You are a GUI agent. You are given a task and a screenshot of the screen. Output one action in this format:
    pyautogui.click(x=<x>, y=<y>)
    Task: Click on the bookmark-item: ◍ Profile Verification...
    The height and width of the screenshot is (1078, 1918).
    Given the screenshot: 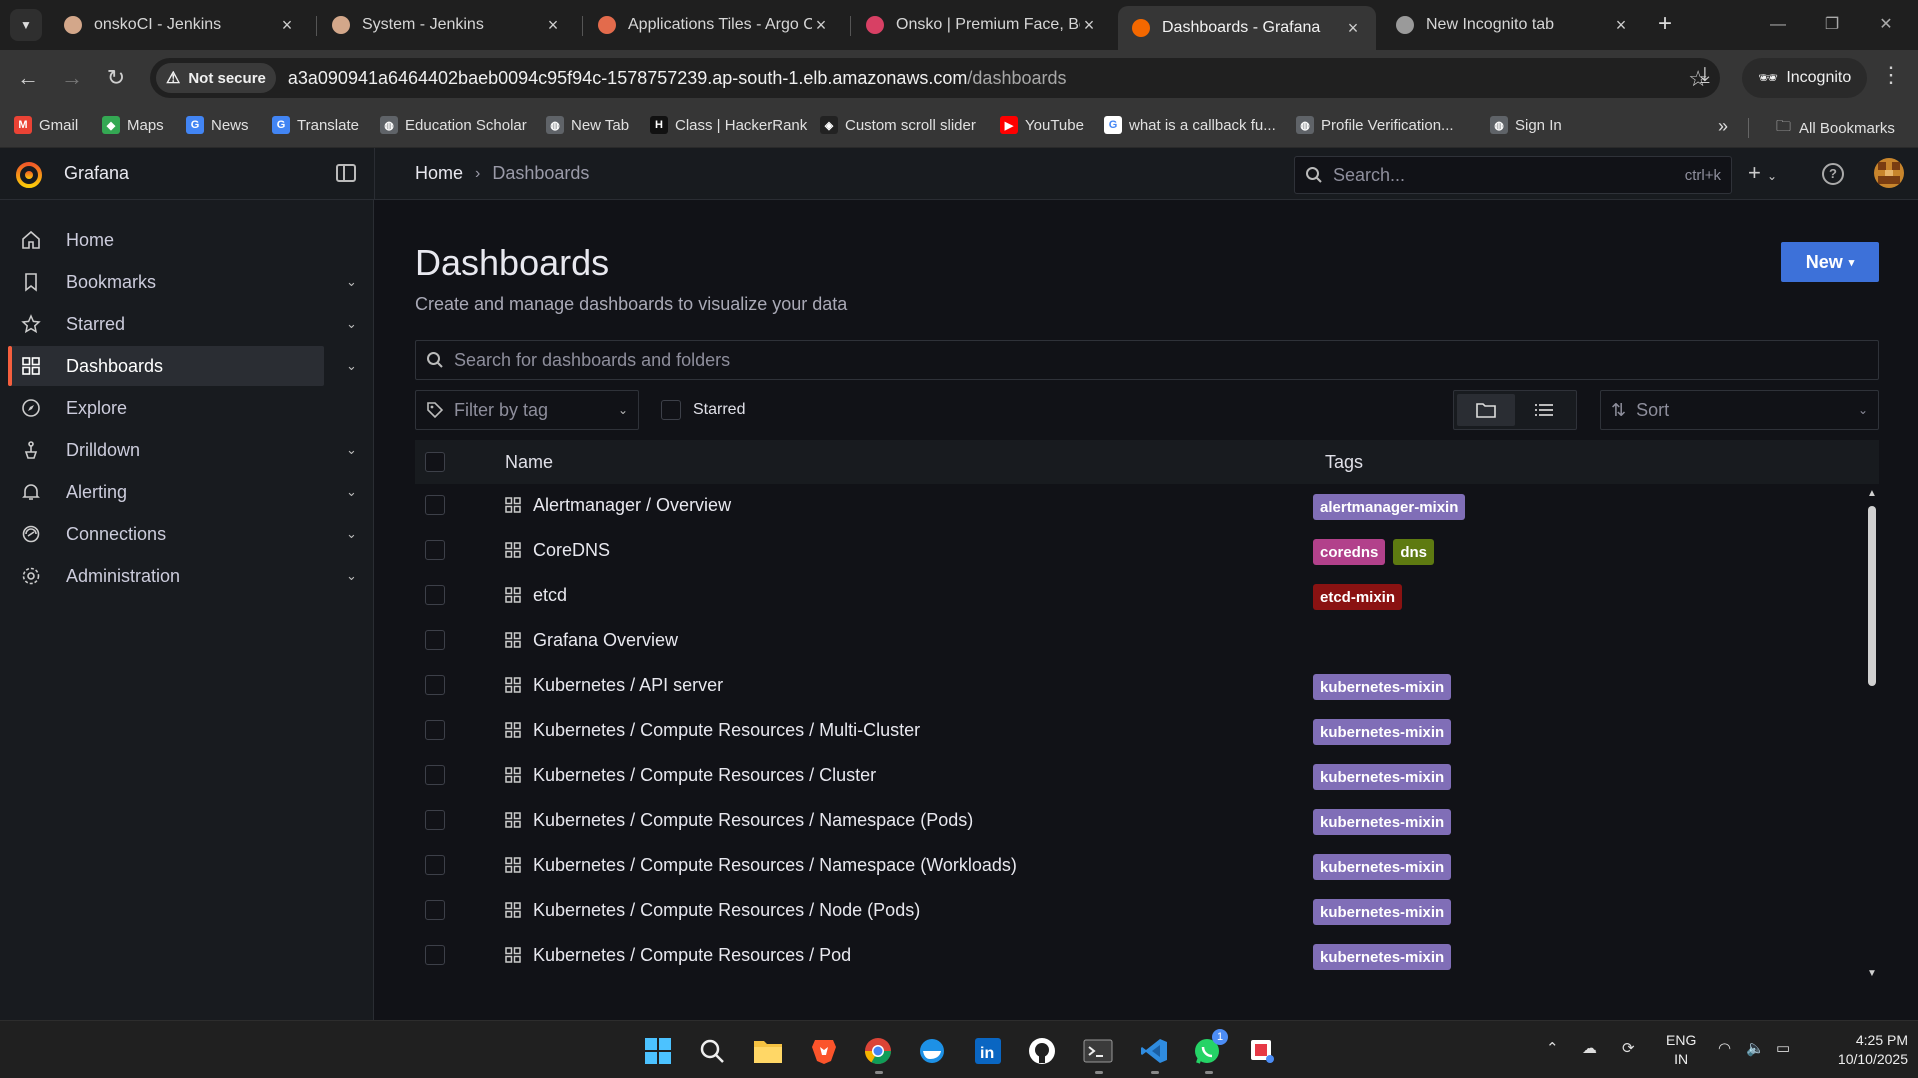 What is the action you would take?
    pyautogui.click(x=1375, y=125)
    